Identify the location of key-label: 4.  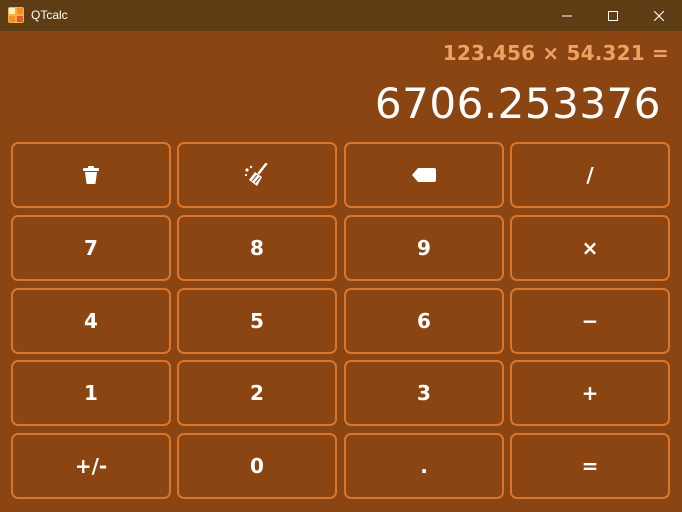
(91, 321).